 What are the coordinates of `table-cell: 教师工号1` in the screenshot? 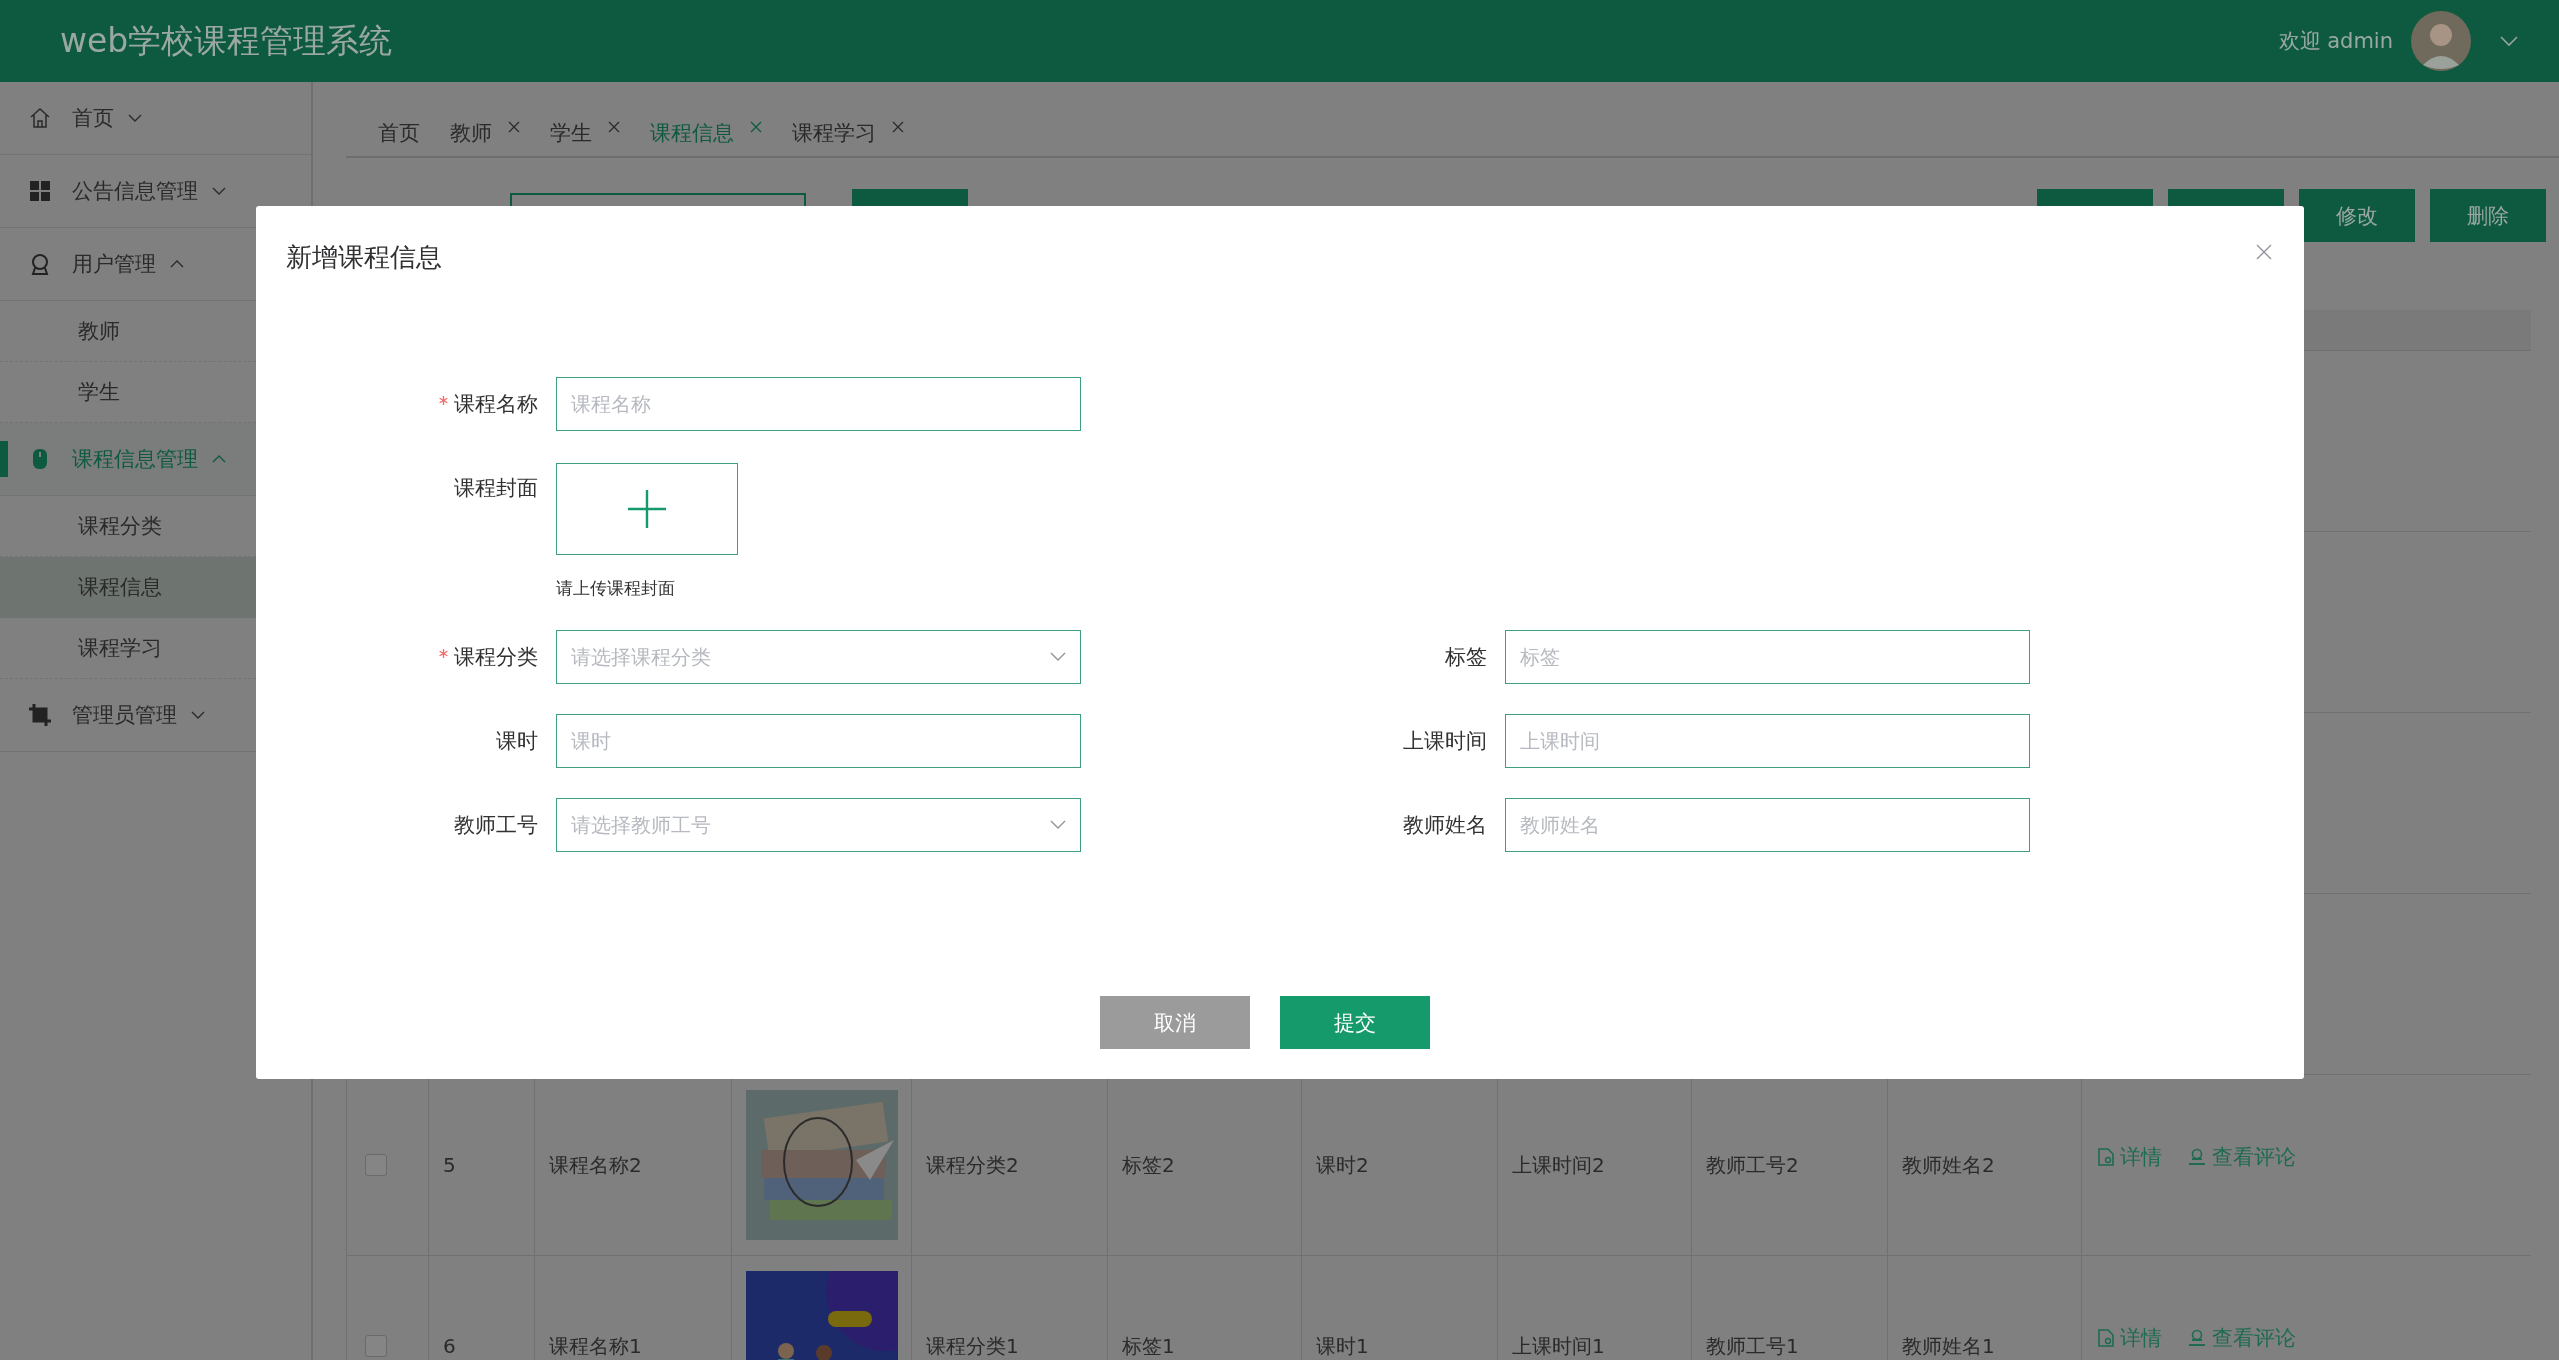 It's located at (1752, 1346).